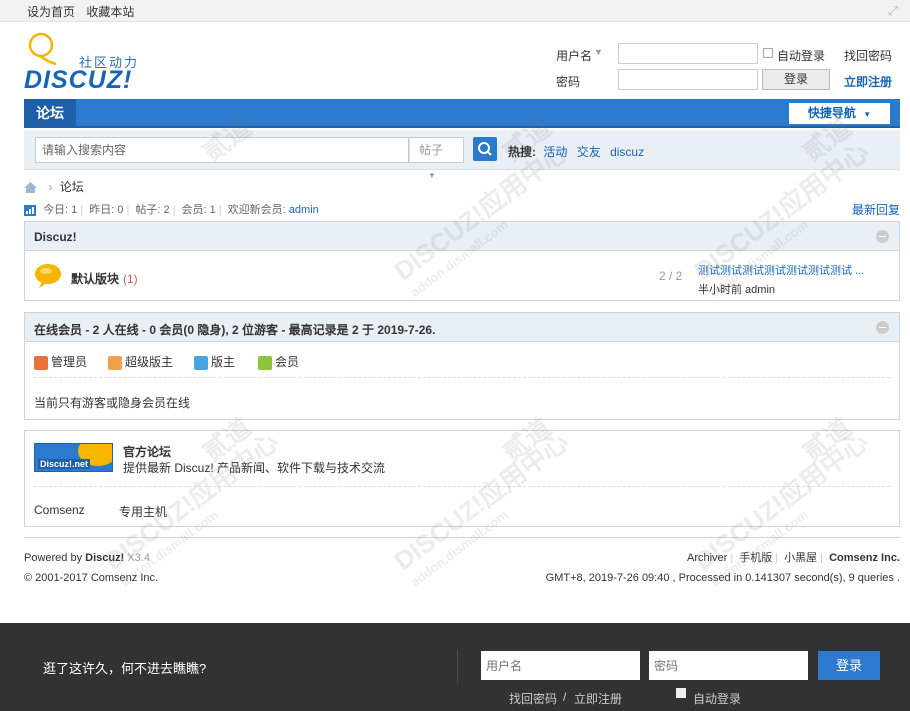 This screenshot has height=711, width=910. What do you see at coordinates (72, 187) in the screenshot?
I see `breadcrumb-current: 论坛` at bounding box center [72, 187].